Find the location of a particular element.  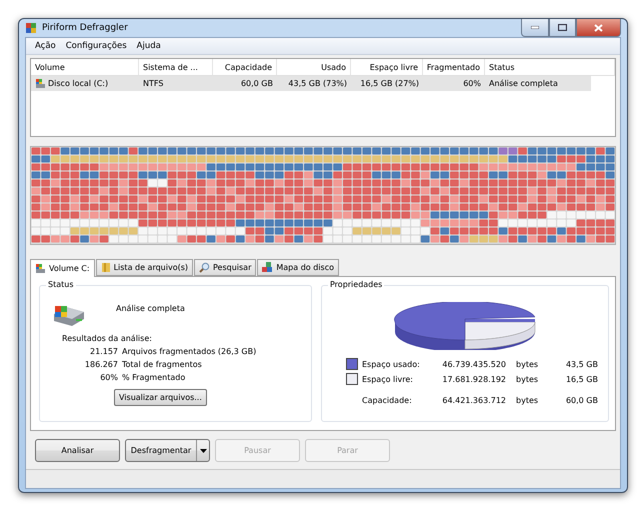

property-label: Espaço livre: is located at coordinates (388, 379).